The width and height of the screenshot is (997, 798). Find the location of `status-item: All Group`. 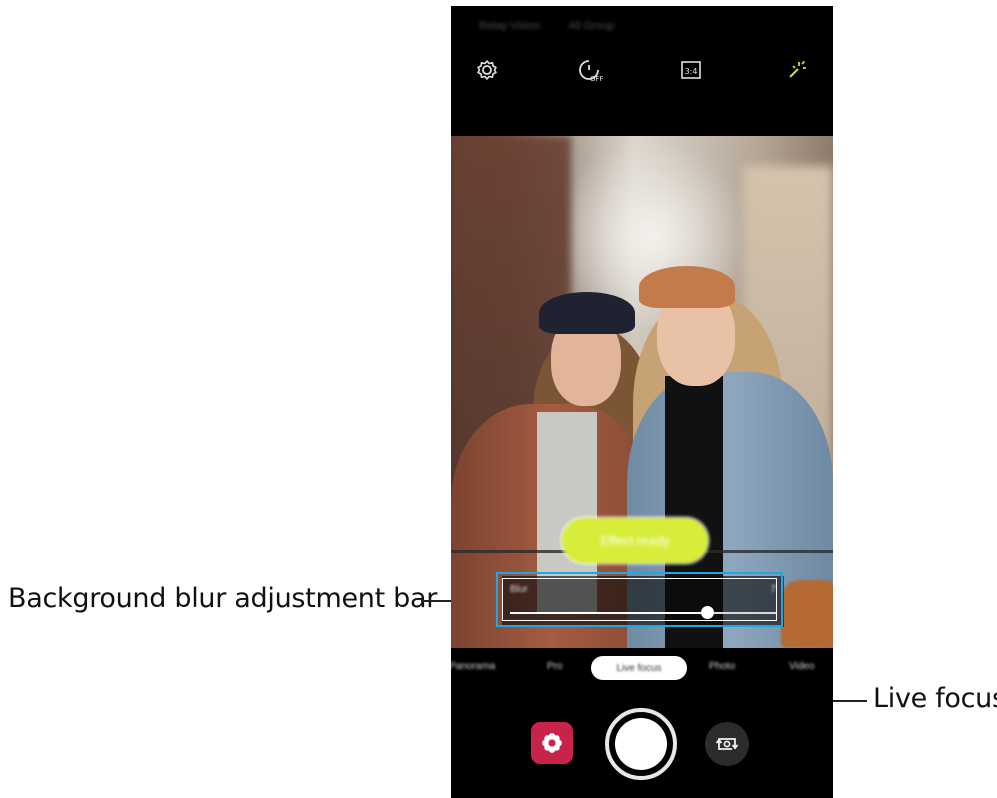

status-item: All Group is located at coordinates (591, 26).